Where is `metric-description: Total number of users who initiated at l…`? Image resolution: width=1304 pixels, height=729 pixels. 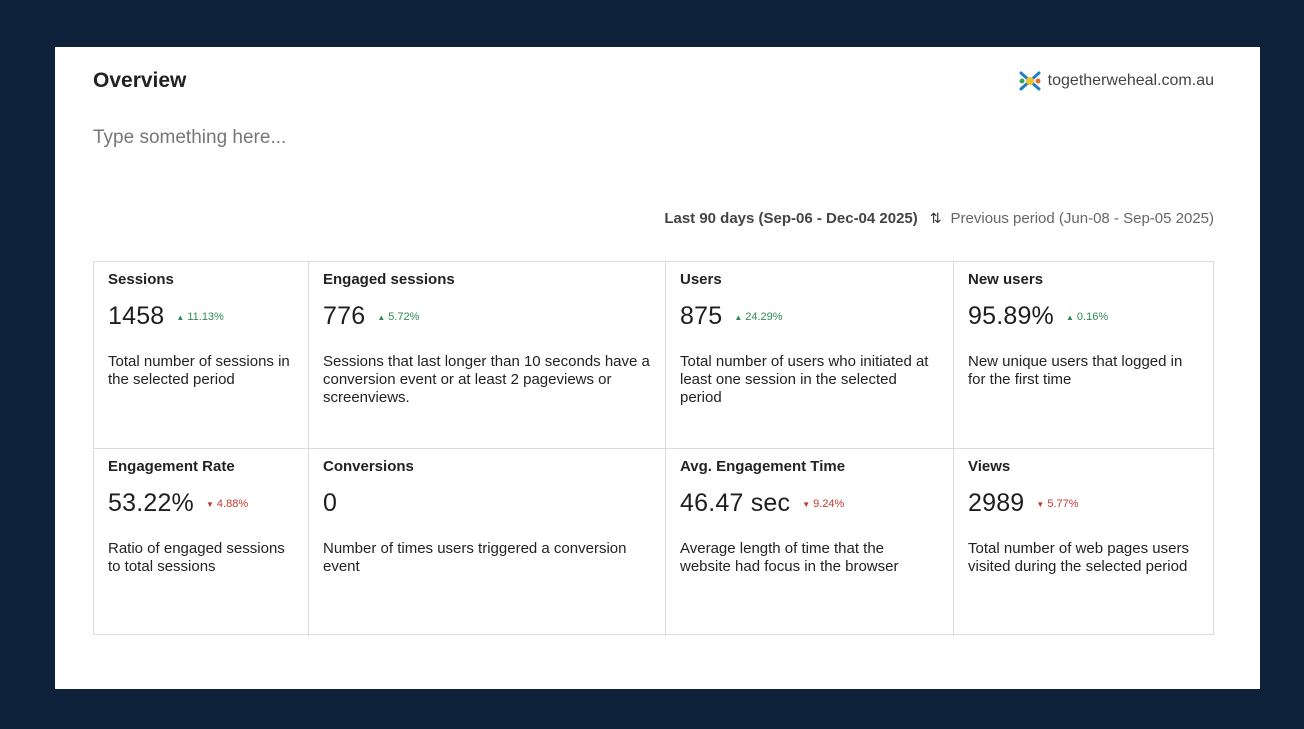
metric-description: Total number of users who initiated at l… is located at coordinates (804, 379).